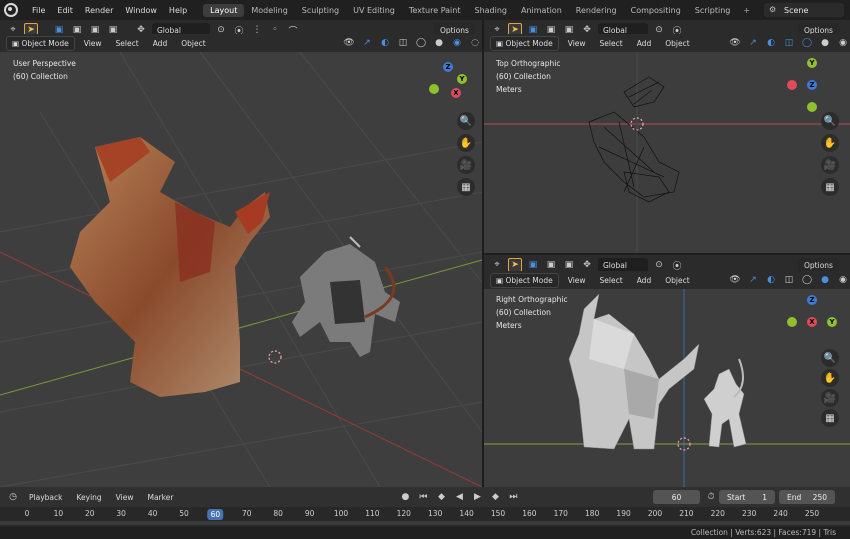 The image size is (850, 539). What do you see at coordinates (448, 87) in the screenshot?
I see `vp1-nav-gizmo: Z X Y` at bounding box center [448, 87].